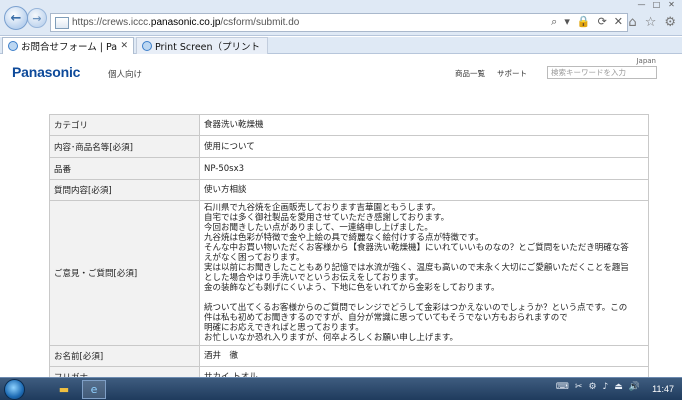 The height and width of the screenshot is (400, 682). I want to click on text-gap, so click(424, 298).